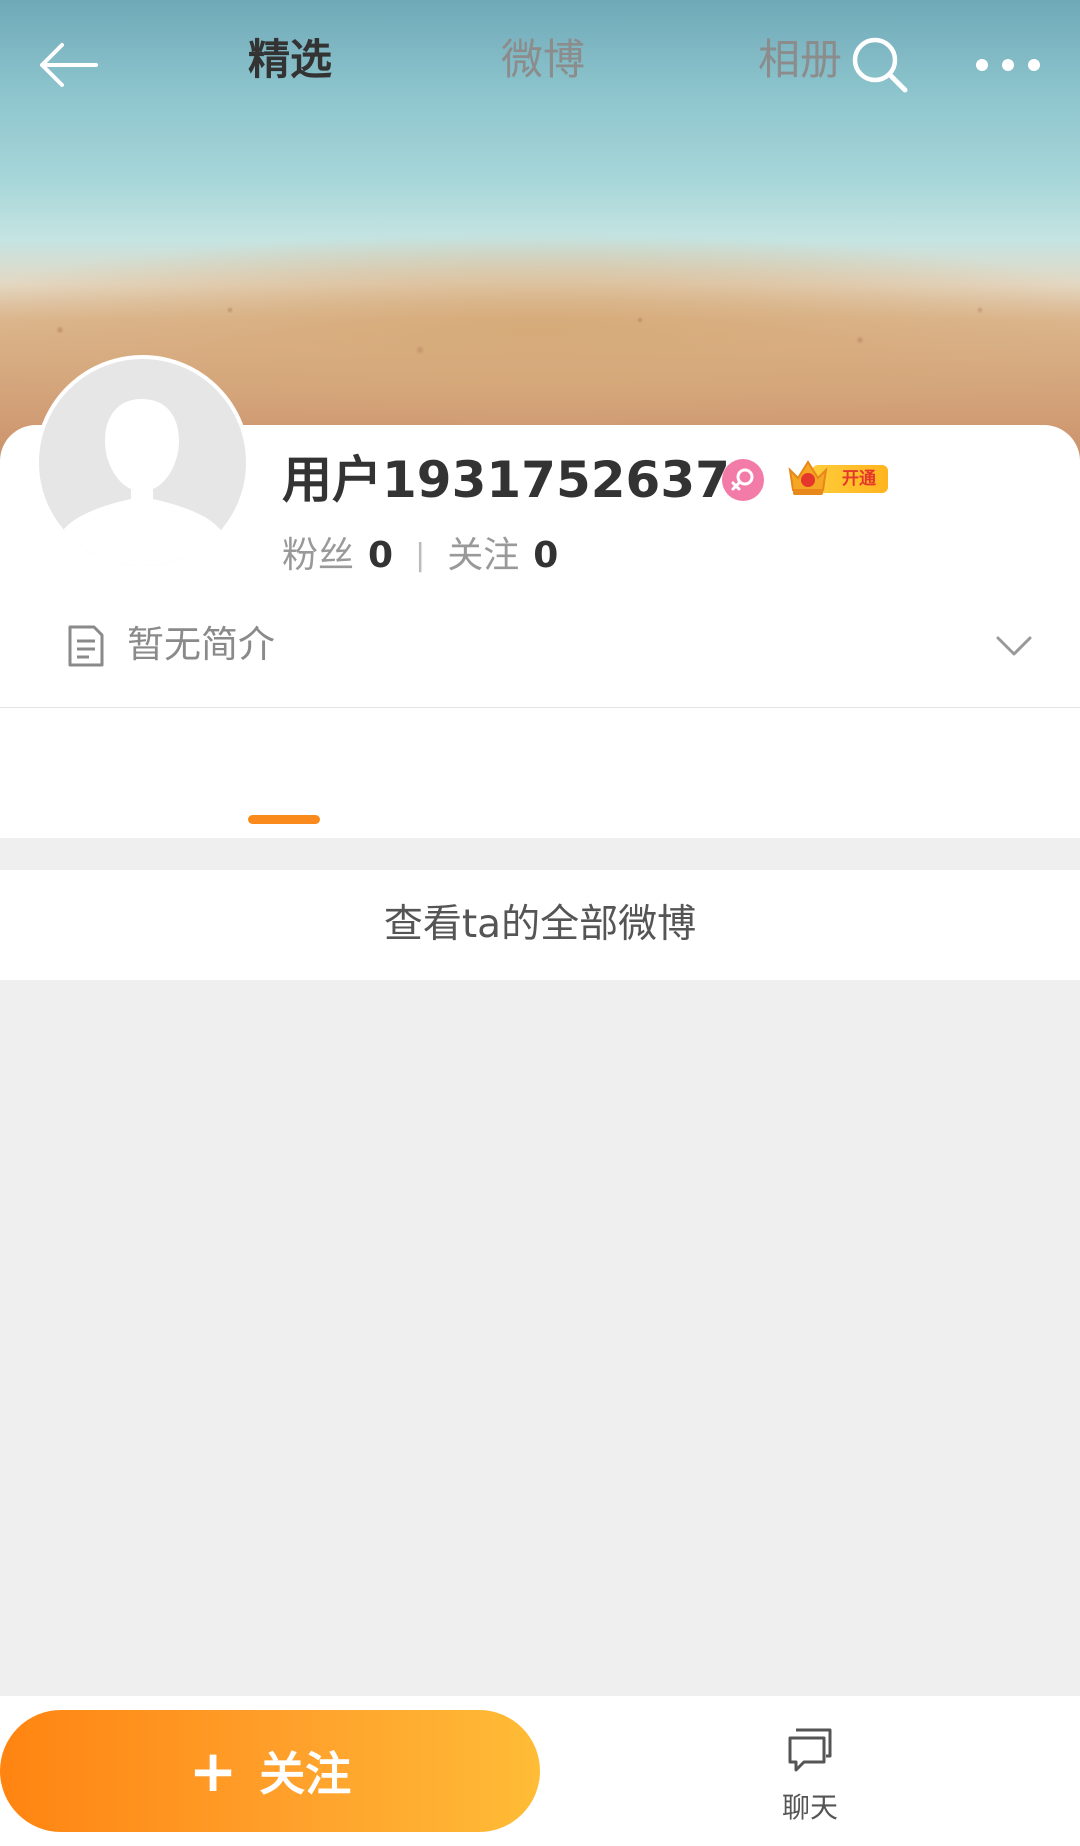  I want to click on back-button, so click(68, 65).